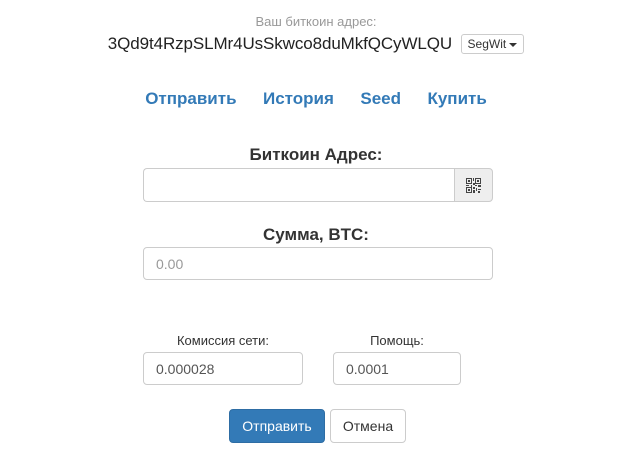 The image size is (632, 454). Describe the element at coordinates (223, 340) in the screenshot. I see `fee-label: Комиссия сети:` at that location.